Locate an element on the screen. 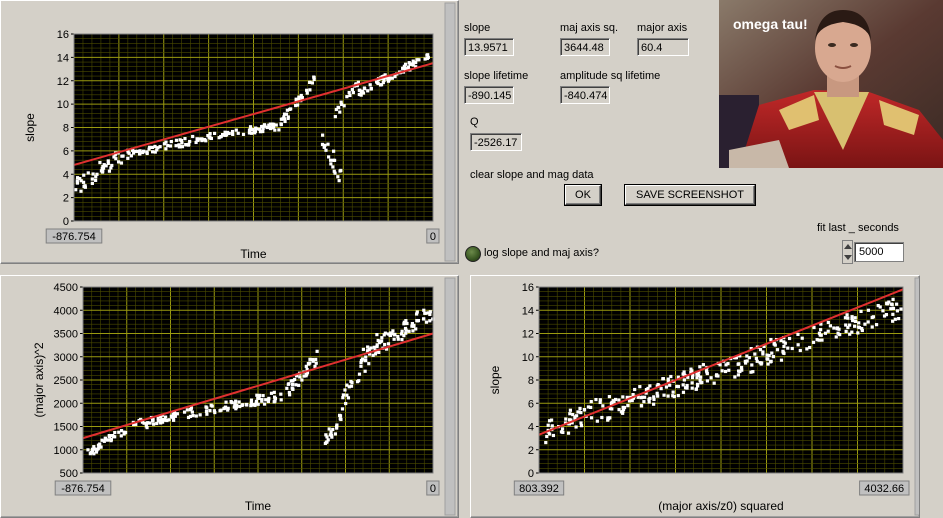  increment-arrow-icon is located at coordinates (848, 246).